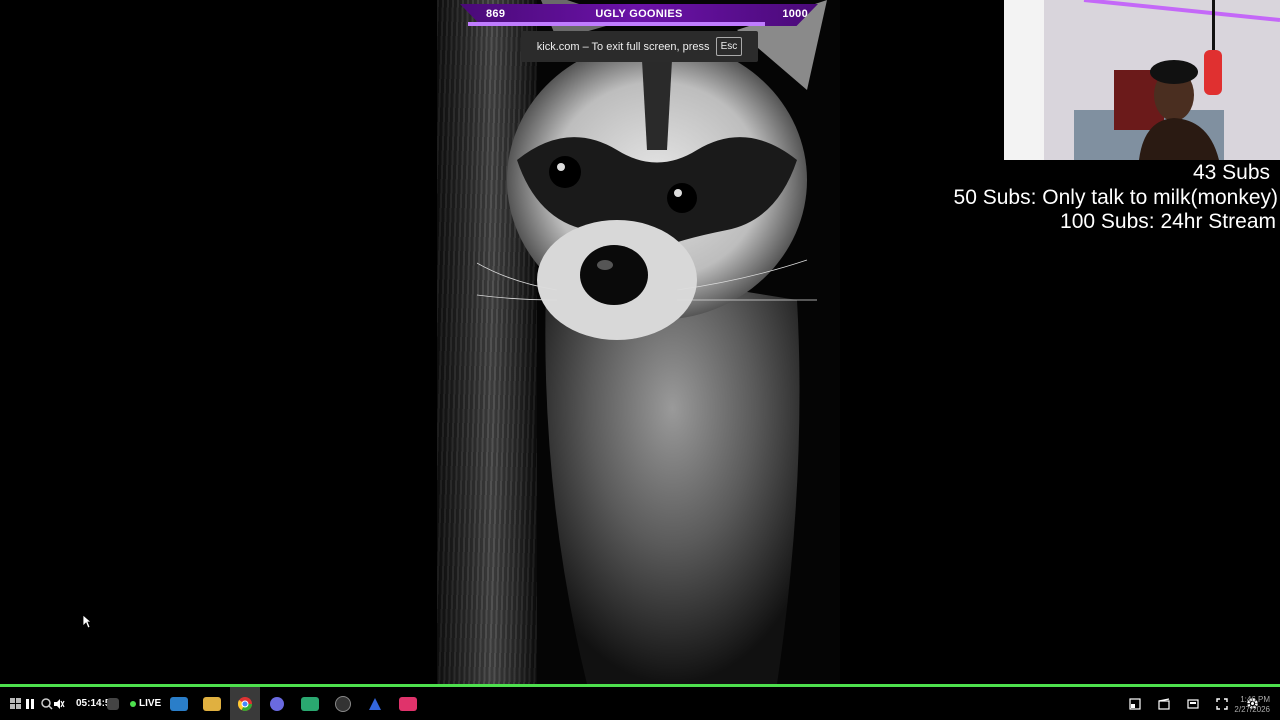 The image size is (1280, 720). What do you see at coordinates (640, 703) in the screenshot?
I see `player-controls-bar: 05:14:54 LIVE 1:46 PM 2/27/2026` at bounding box center [640, 703].